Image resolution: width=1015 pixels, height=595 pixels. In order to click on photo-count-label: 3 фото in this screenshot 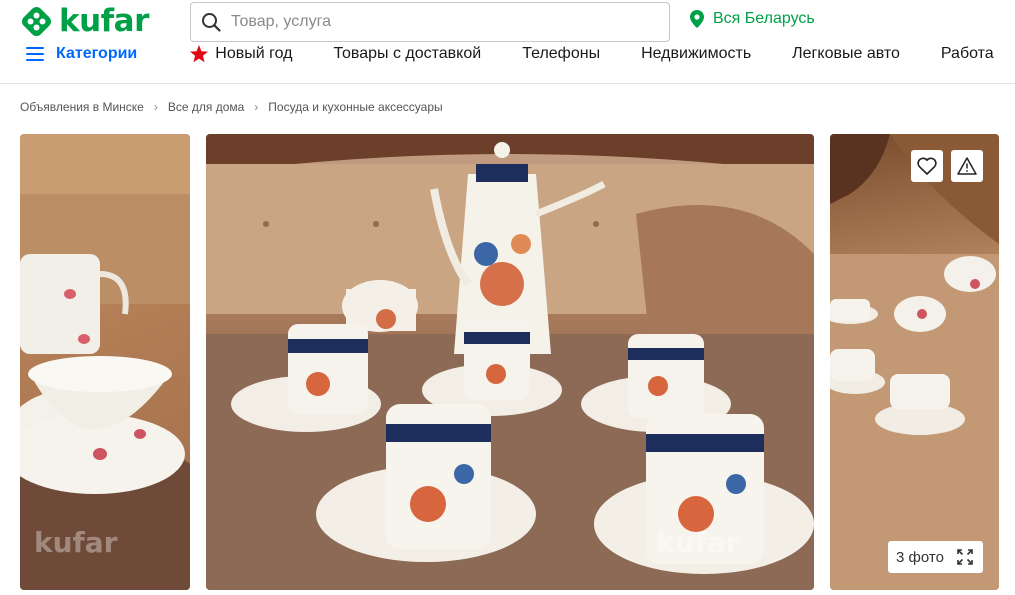, I will do `click(920, 557)`.